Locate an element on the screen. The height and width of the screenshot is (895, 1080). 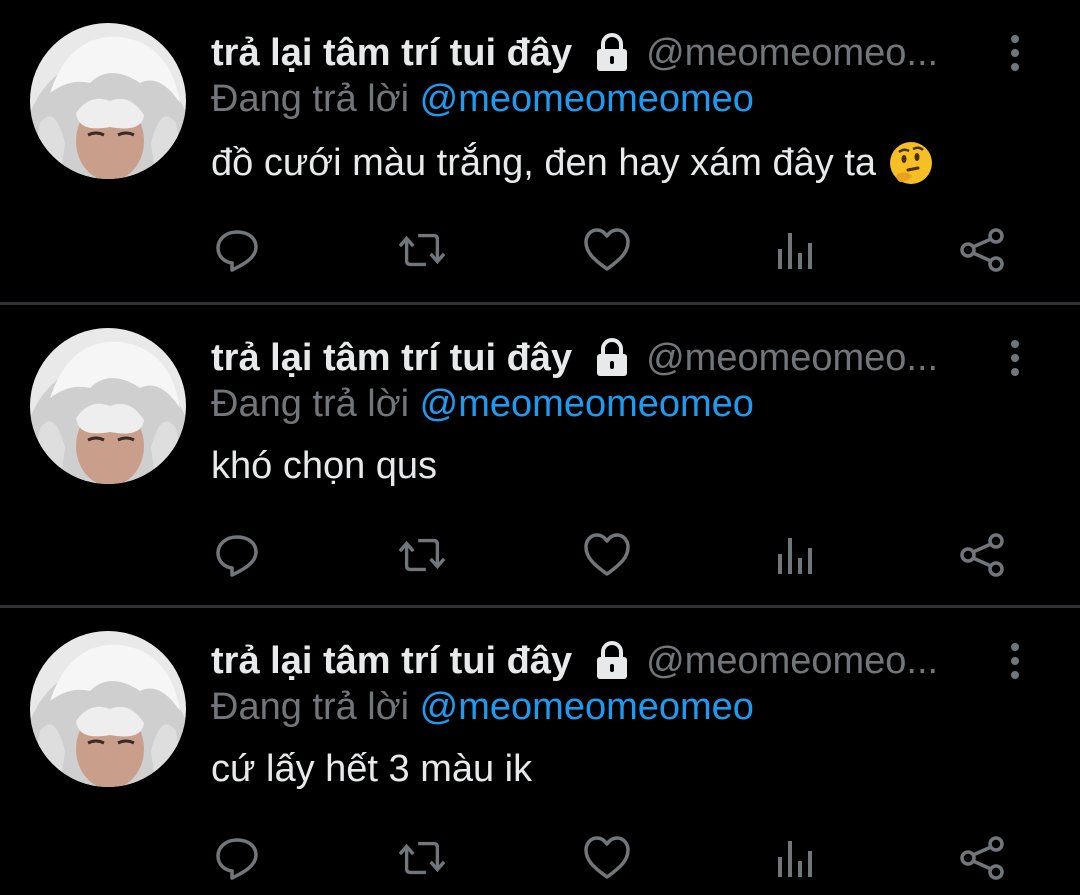
tweet-body: cứ lấy hết 3 màu ik is located at coordinates (372, 769).